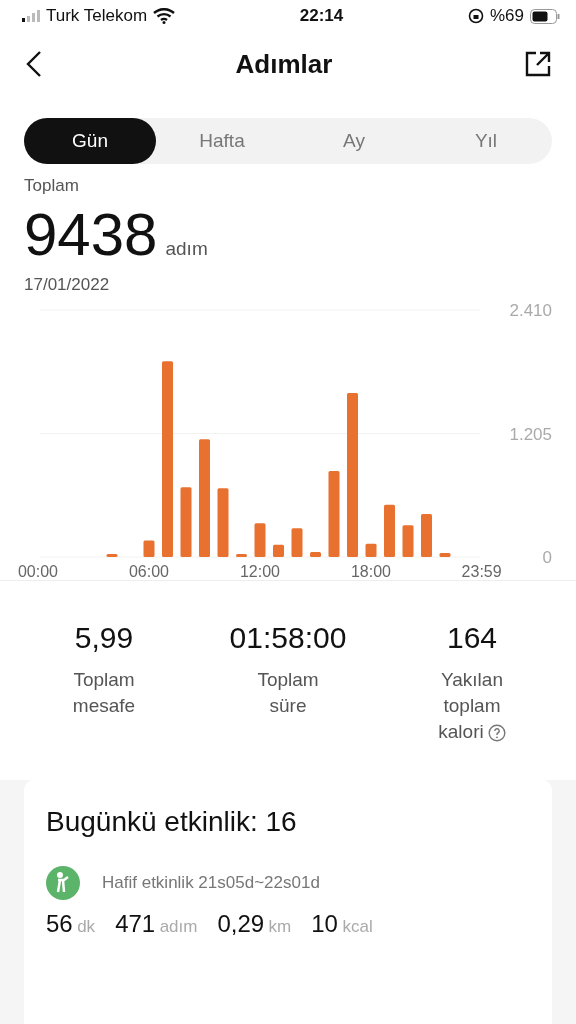 This screenshot has width=576, height=1024. What do you see at coordinates (371, 571) in the screenshot?
I see `axis-label: 18:00` at bounding box center [371, 571].